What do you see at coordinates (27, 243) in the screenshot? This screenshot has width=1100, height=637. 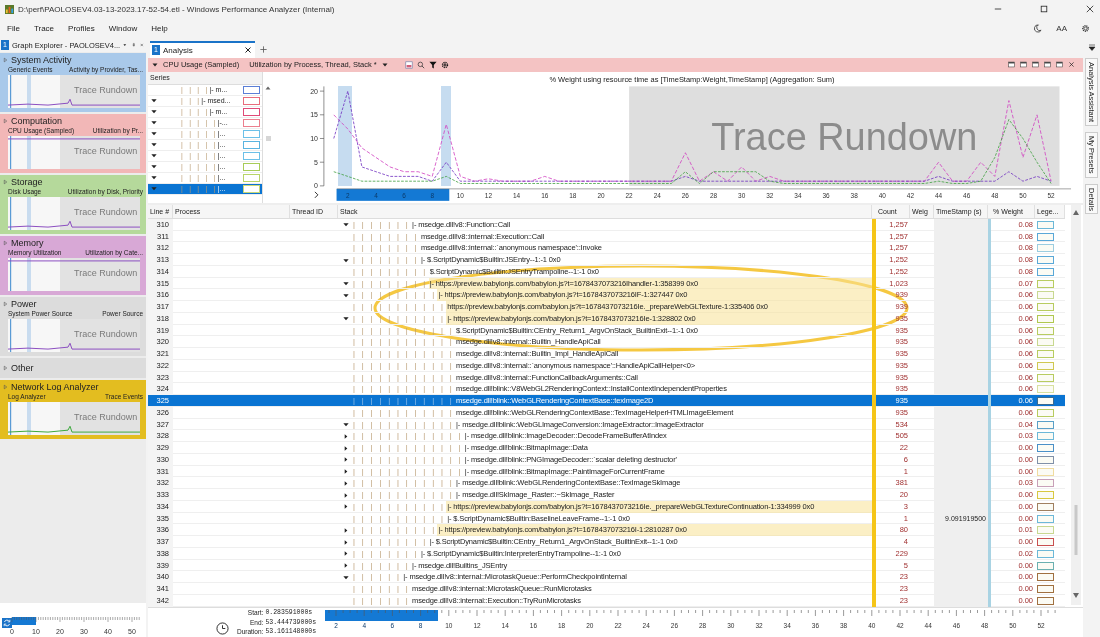 I see `category-name: Memory` at bounding box center [27, 243].